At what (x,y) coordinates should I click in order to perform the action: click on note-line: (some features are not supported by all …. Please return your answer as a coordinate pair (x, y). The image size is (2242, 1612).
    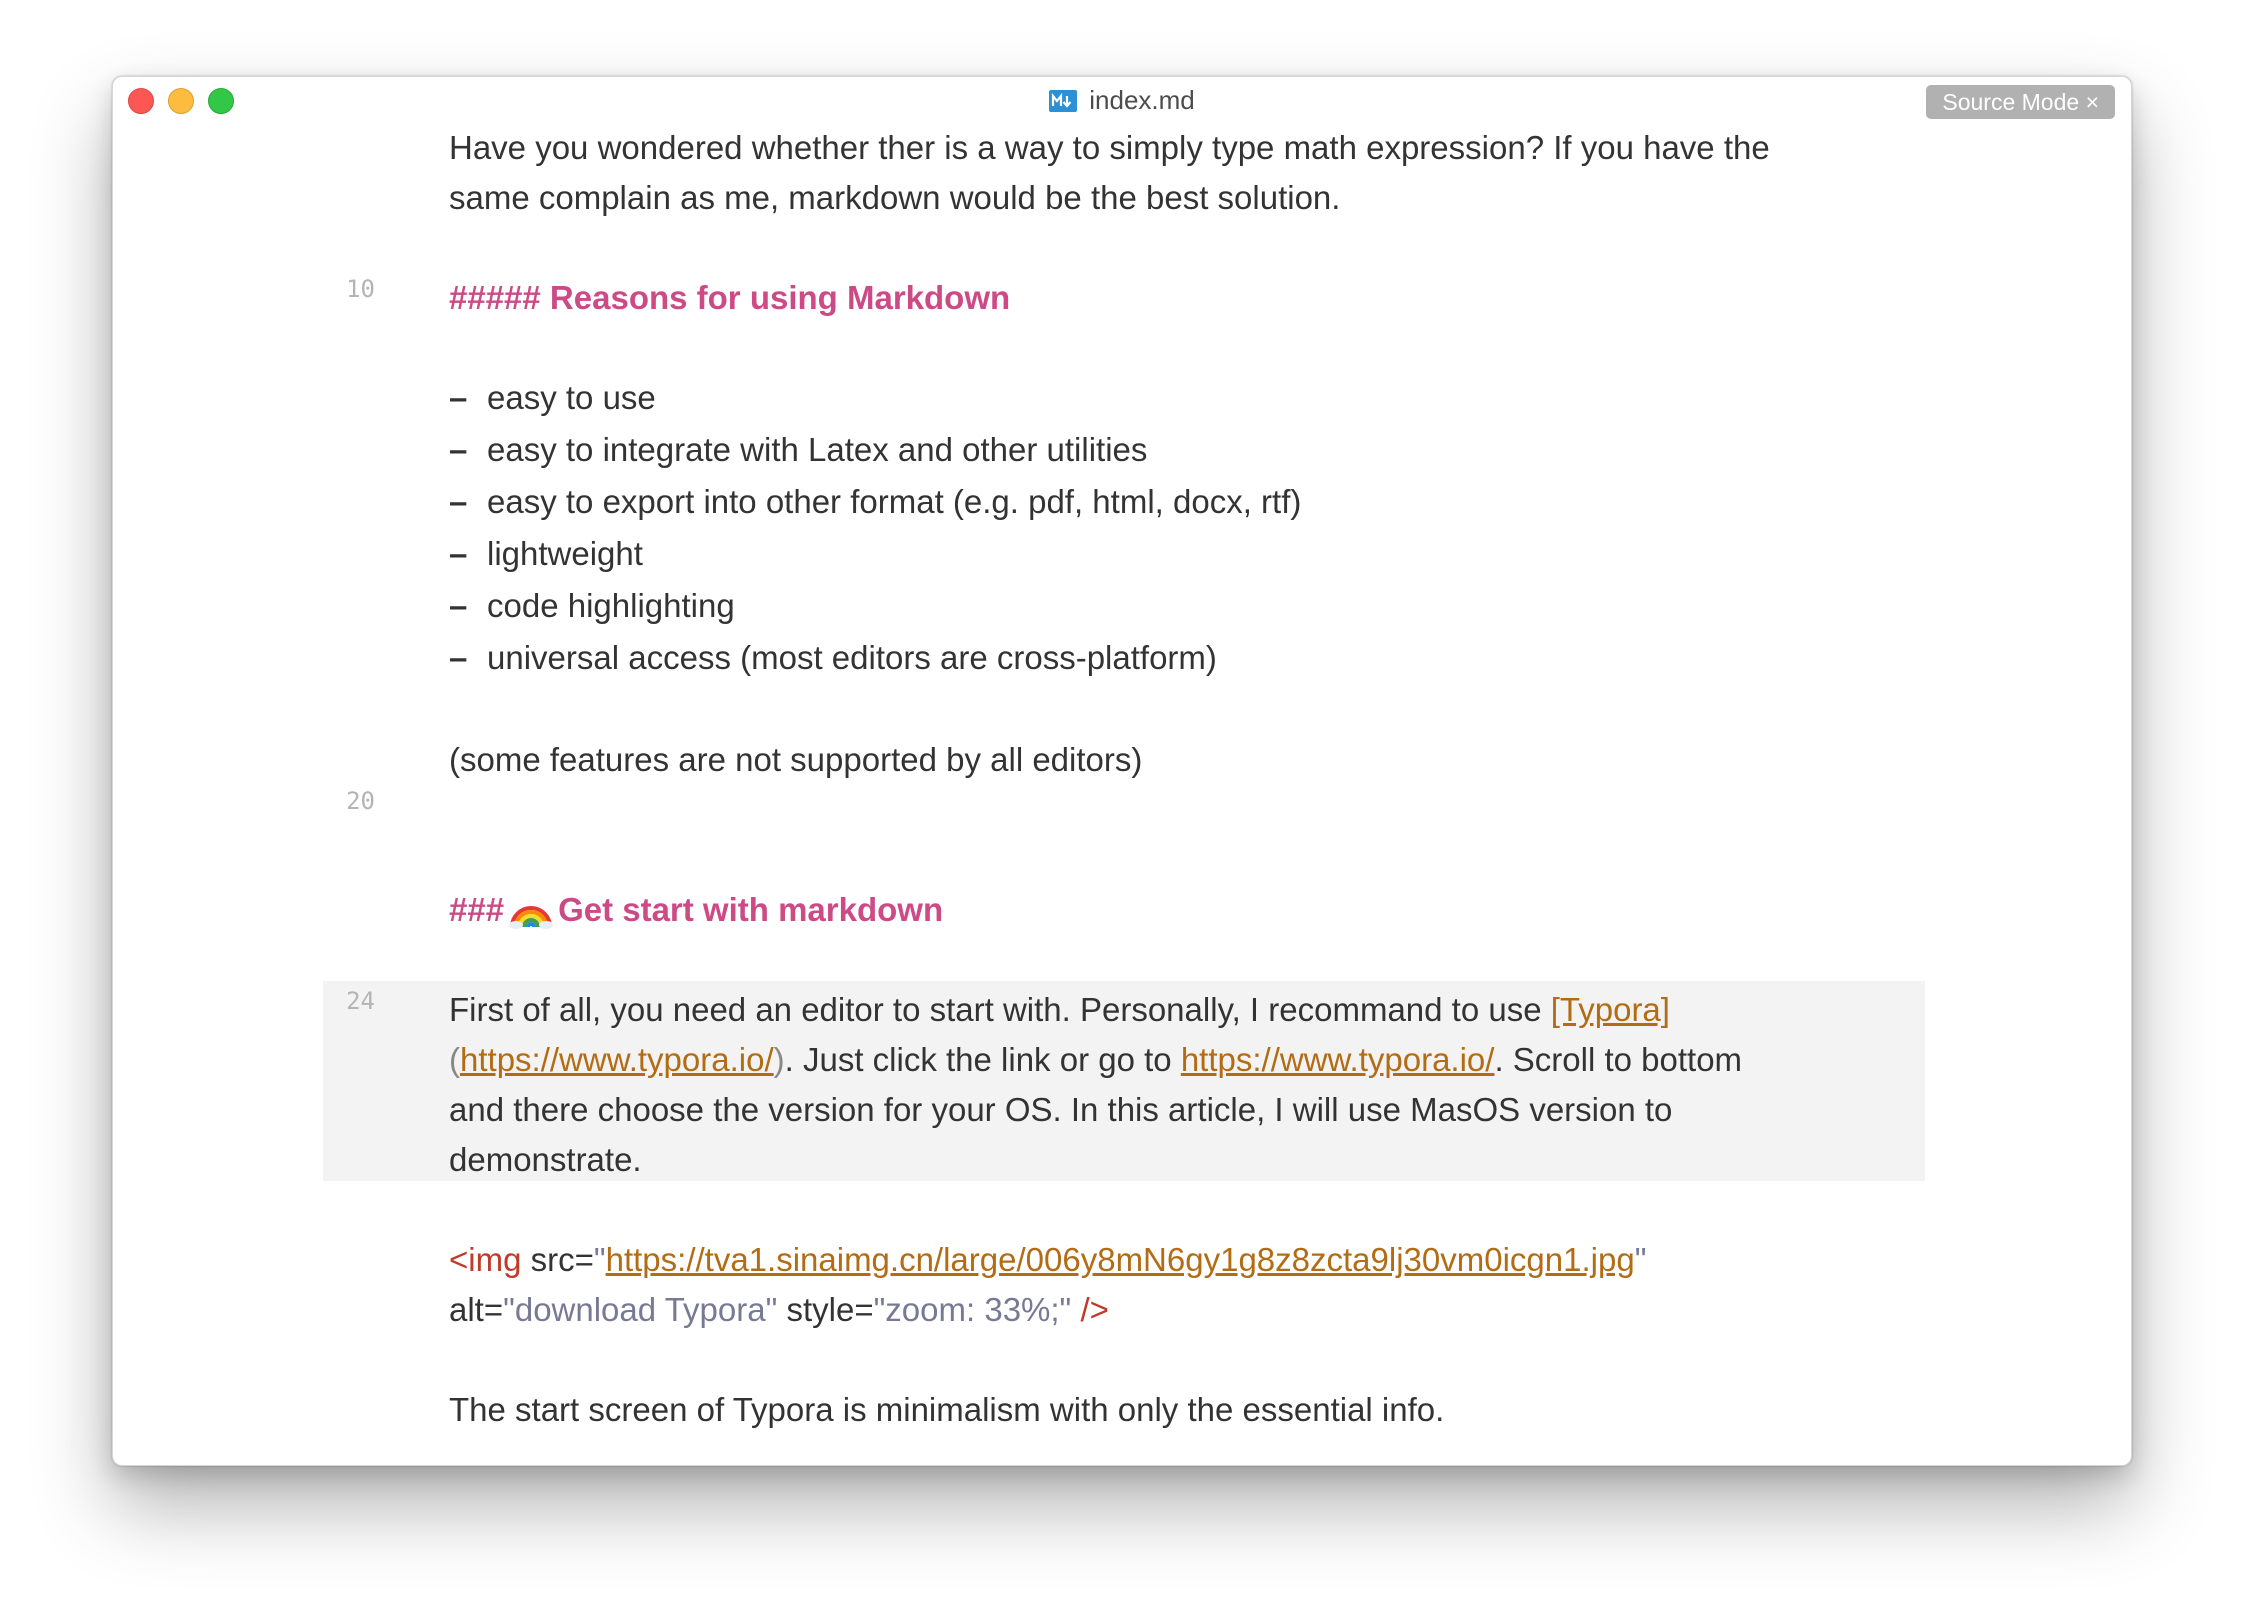
    Looking at the image, I should click on (796, 759).